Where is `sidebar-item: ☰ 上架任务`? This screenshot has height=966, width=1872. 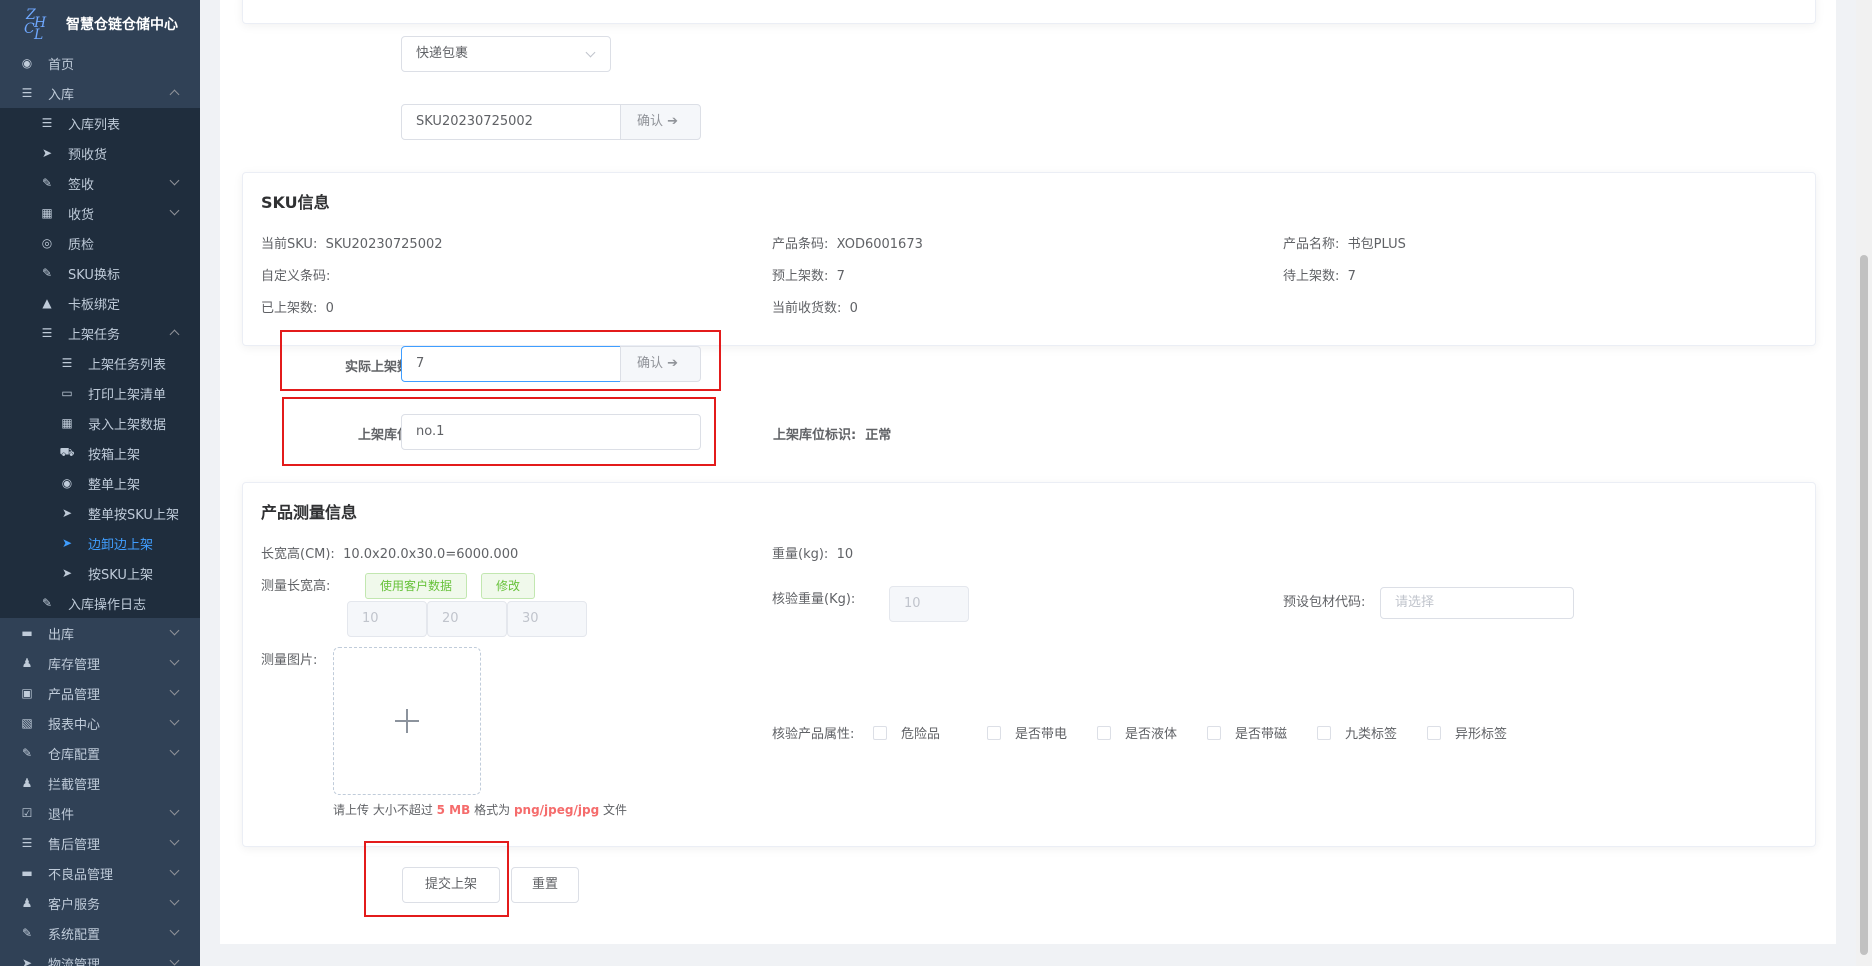 sidebar-item: ☰ 上架任务 is located at coordinates (100, 333).